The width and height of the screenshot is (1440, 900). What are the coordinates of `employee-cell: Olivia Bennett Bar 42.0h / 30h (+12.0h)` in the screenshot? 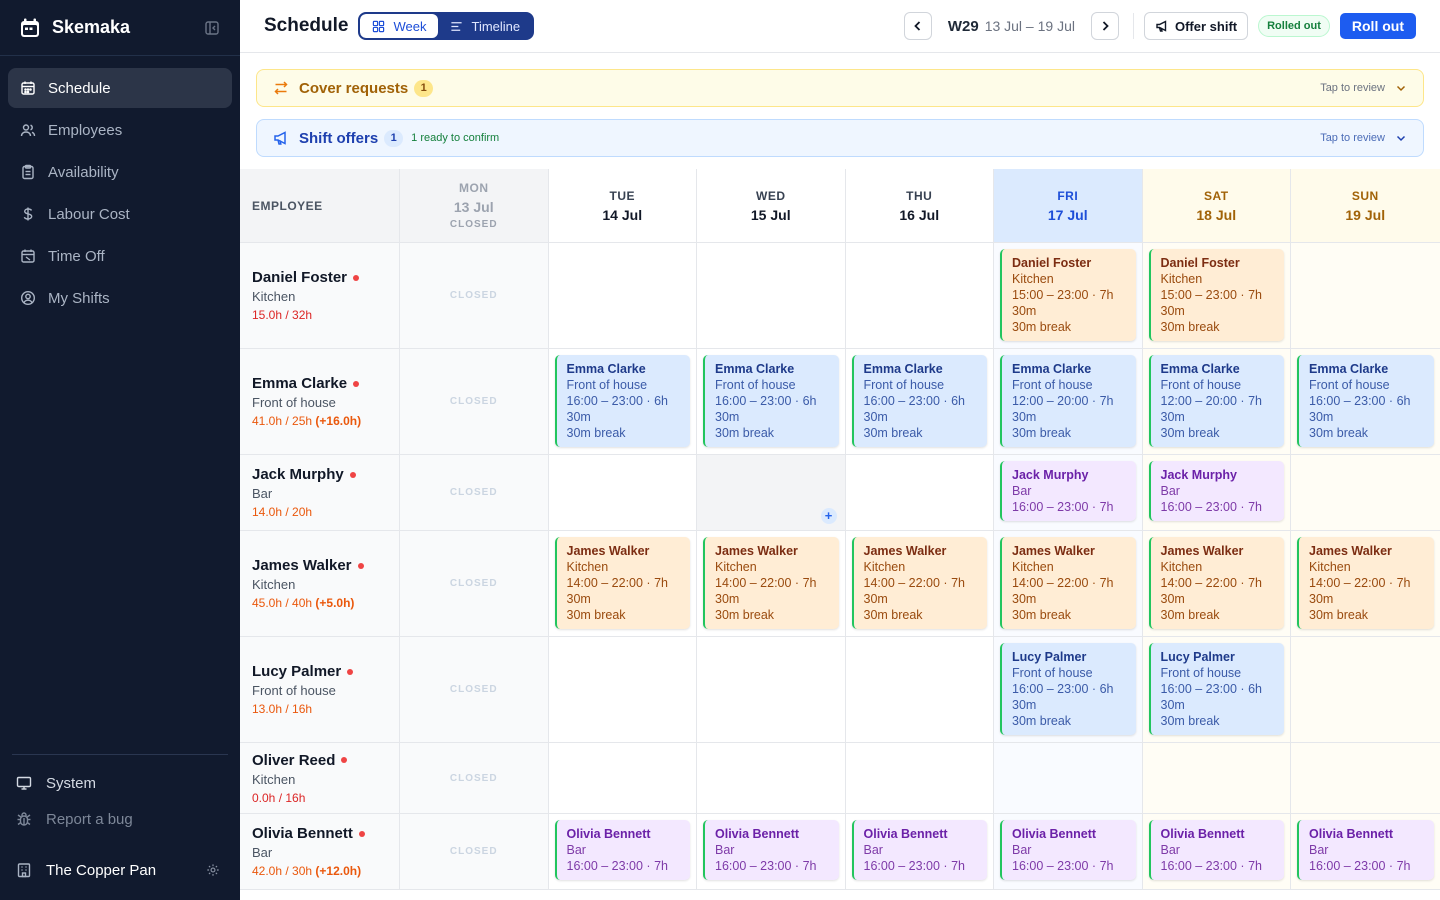 It's located at (320, 851).